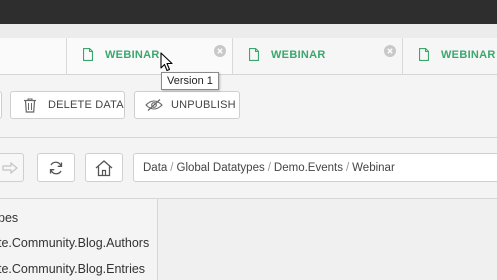 This screenshot has height=280, width=497. What do you see at coordinates (155, 168) in the screenshot?
I see `breadcrumb-item: Data` at bounding box center [155, 168].